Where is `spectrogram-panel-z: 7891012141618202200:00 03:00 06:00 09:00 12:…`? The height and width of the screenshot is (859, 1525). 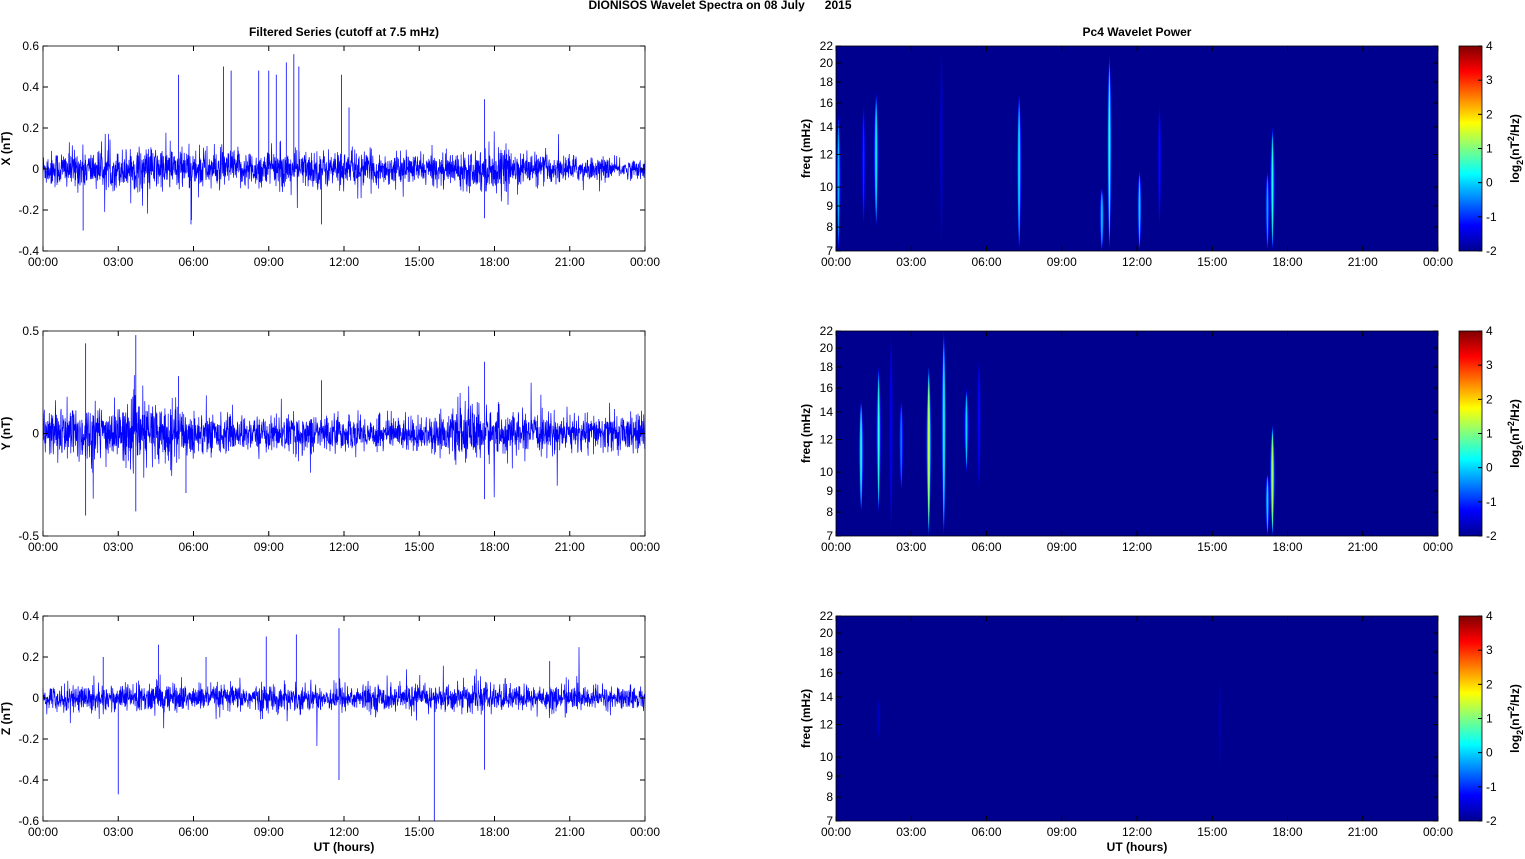 spectrogram-panel-z: 7891012141618202200:00 03:00 06:00 09:00 12:… is located at coordinates (1162, 724).